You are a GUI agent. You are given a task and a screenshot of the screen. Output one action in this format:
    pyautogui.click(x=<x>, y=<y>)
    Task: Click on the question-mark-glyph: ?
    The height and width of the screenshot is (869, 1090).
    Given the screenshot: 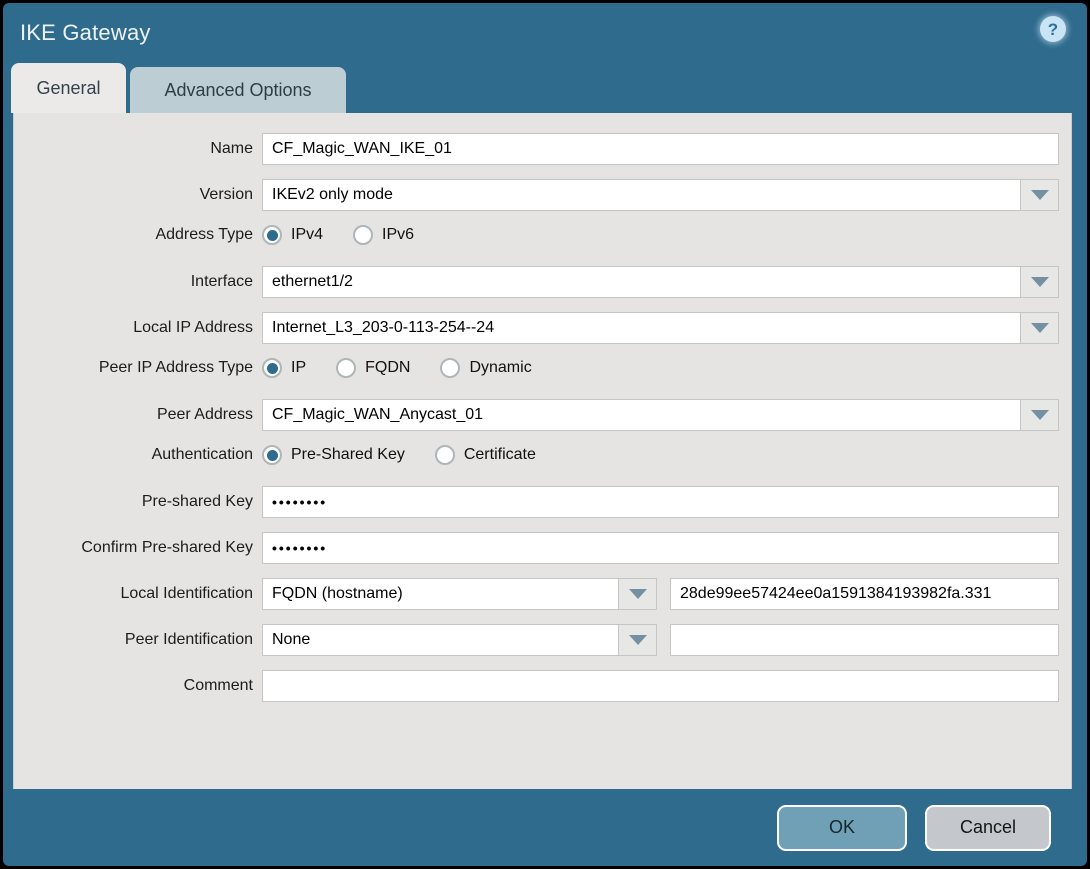 What is the action you would take?
    pyautogui.click(x=1053, y=29)
    